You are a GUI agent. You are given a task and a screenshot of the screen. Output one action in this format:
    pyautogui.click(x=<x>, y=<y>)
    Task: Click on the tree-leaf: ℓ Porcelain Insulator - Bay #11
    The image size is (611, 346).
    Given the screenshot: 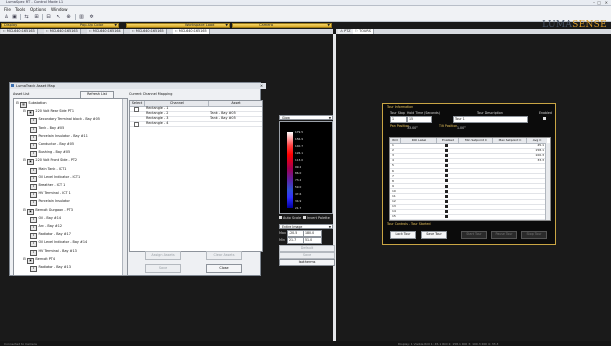 What is the action you would take?
    pyautogui.click(x=59, y=137)
    